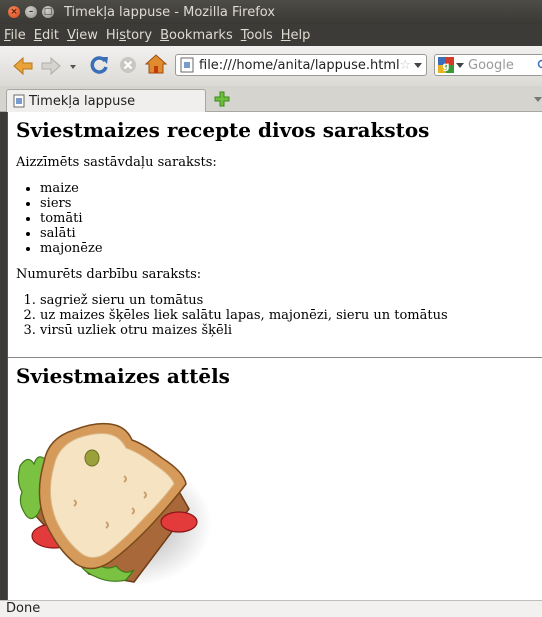  Describe the element at coordinates (291, 300) in the screenshot. I see `list-item: sagriež sieru un tomātus` at that location.